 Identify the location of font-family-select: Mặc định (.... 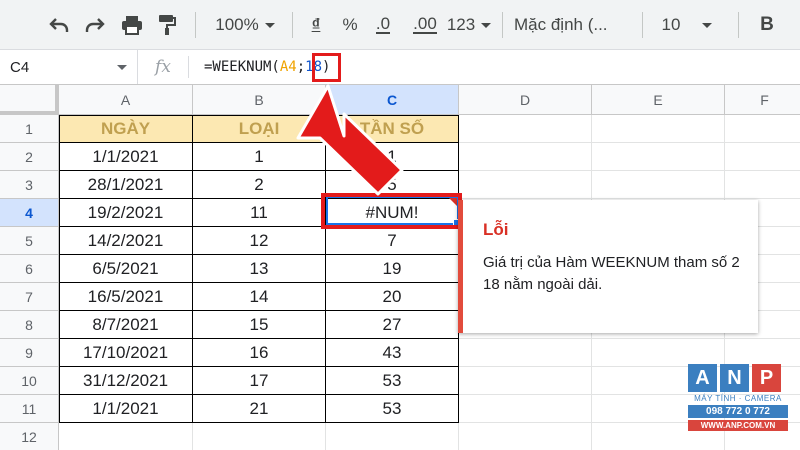
(574, 25).